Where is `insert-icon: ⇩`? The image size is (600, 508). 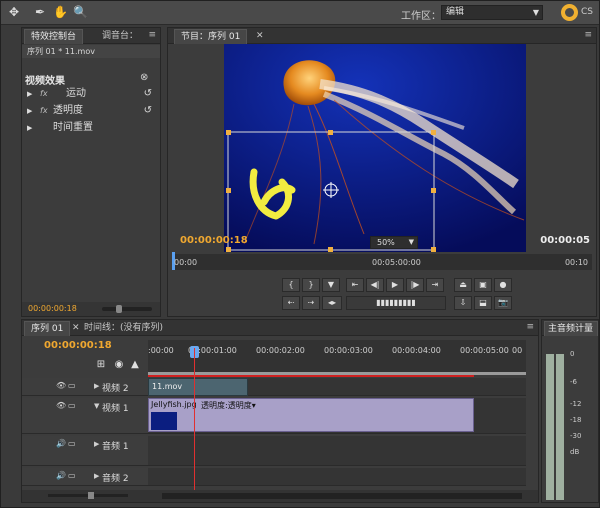
insert-icon: ⇩ is located at coordinates (463, 303).